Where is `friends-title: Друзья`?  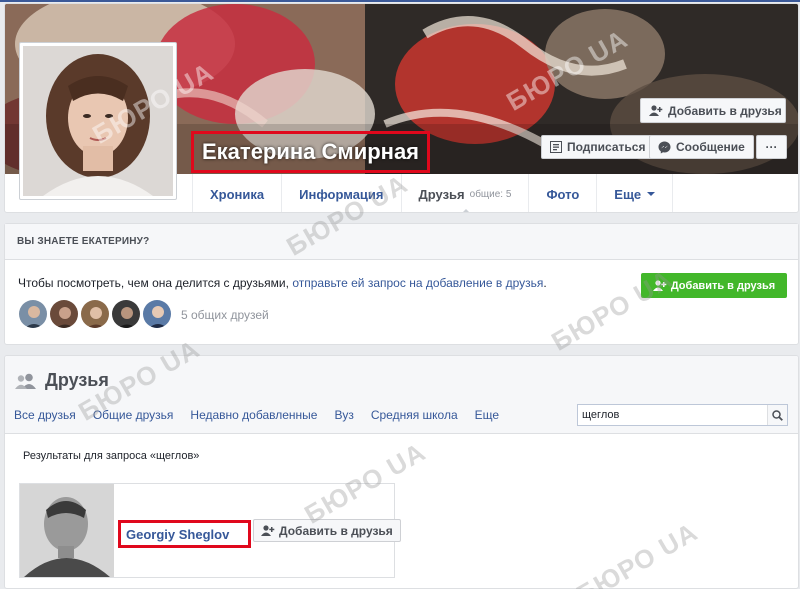
friends-title: Друзья is located at coordinates (62, 380).